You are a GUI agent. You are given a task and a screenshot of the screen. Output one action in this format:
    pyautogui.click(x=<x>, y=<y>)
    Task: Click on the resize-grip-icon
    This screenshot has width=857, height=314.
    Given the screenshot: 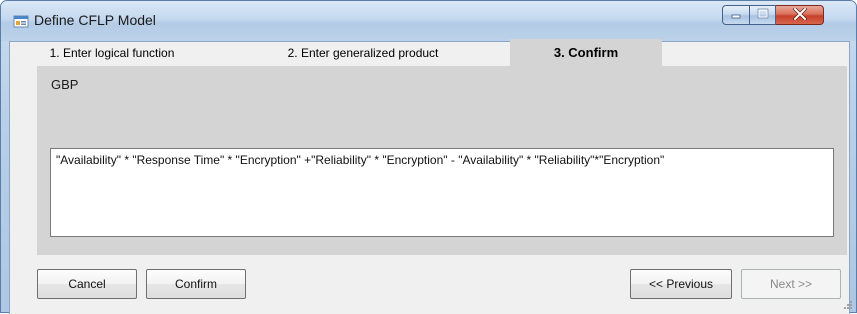 What is the action you would take?
    pyautogui.click(x=848, y=304)
    